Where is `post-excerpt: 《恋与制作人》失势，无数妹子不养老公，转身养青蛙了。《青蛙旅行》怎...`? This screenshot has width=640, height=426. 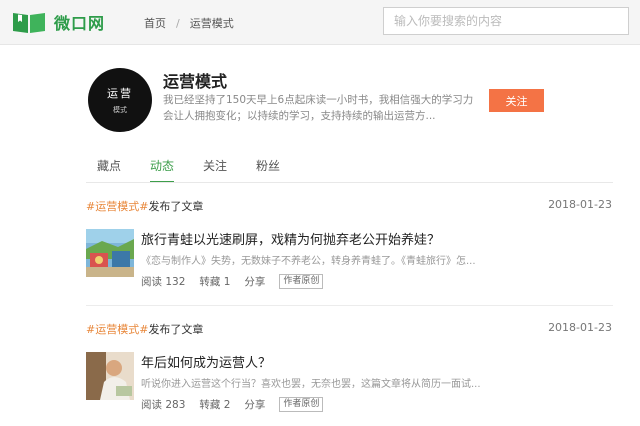 post-excerpt: 《恋与制作人》失势，无数妹子不养老公，转身养青蛙了。《青蛙旅行》怎... is located at coordinates (308, 261).